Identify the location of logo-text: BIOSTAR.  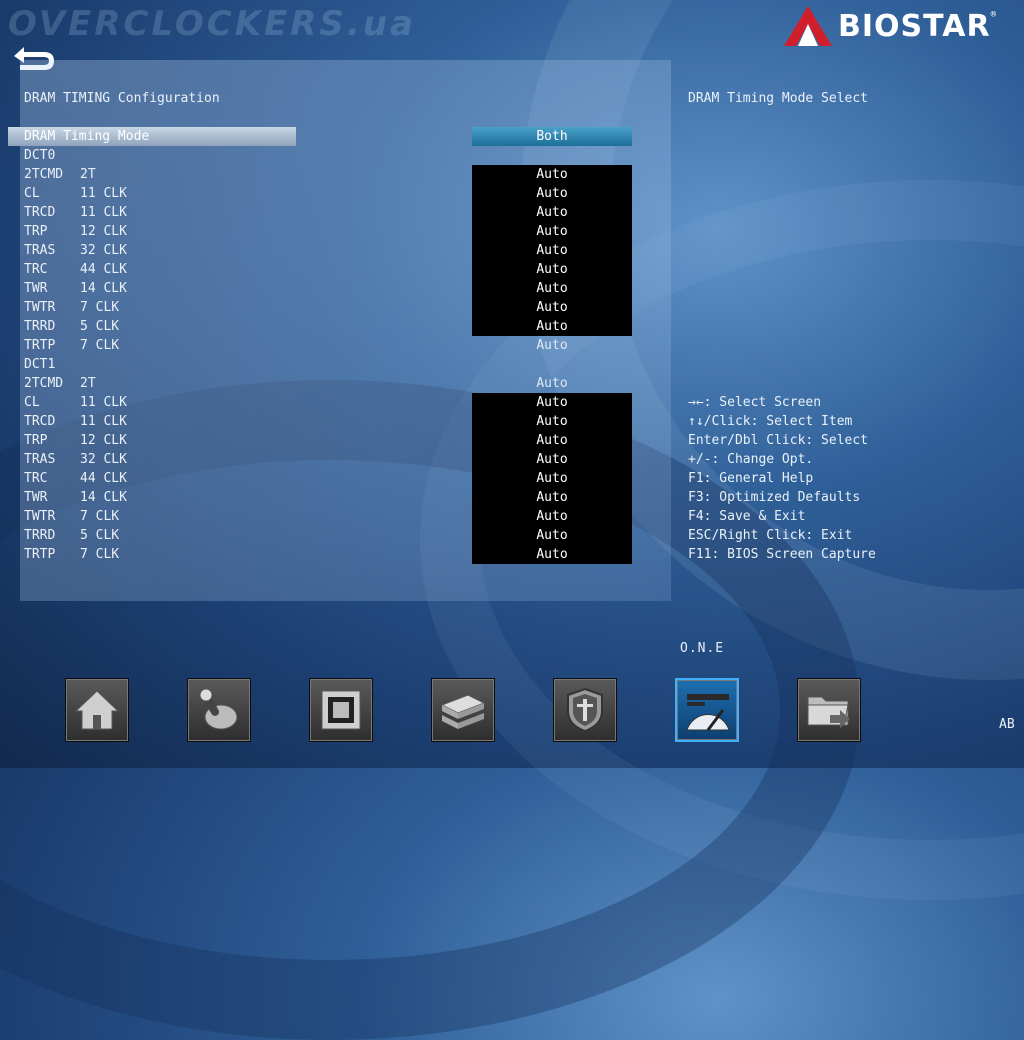
(914, 26).